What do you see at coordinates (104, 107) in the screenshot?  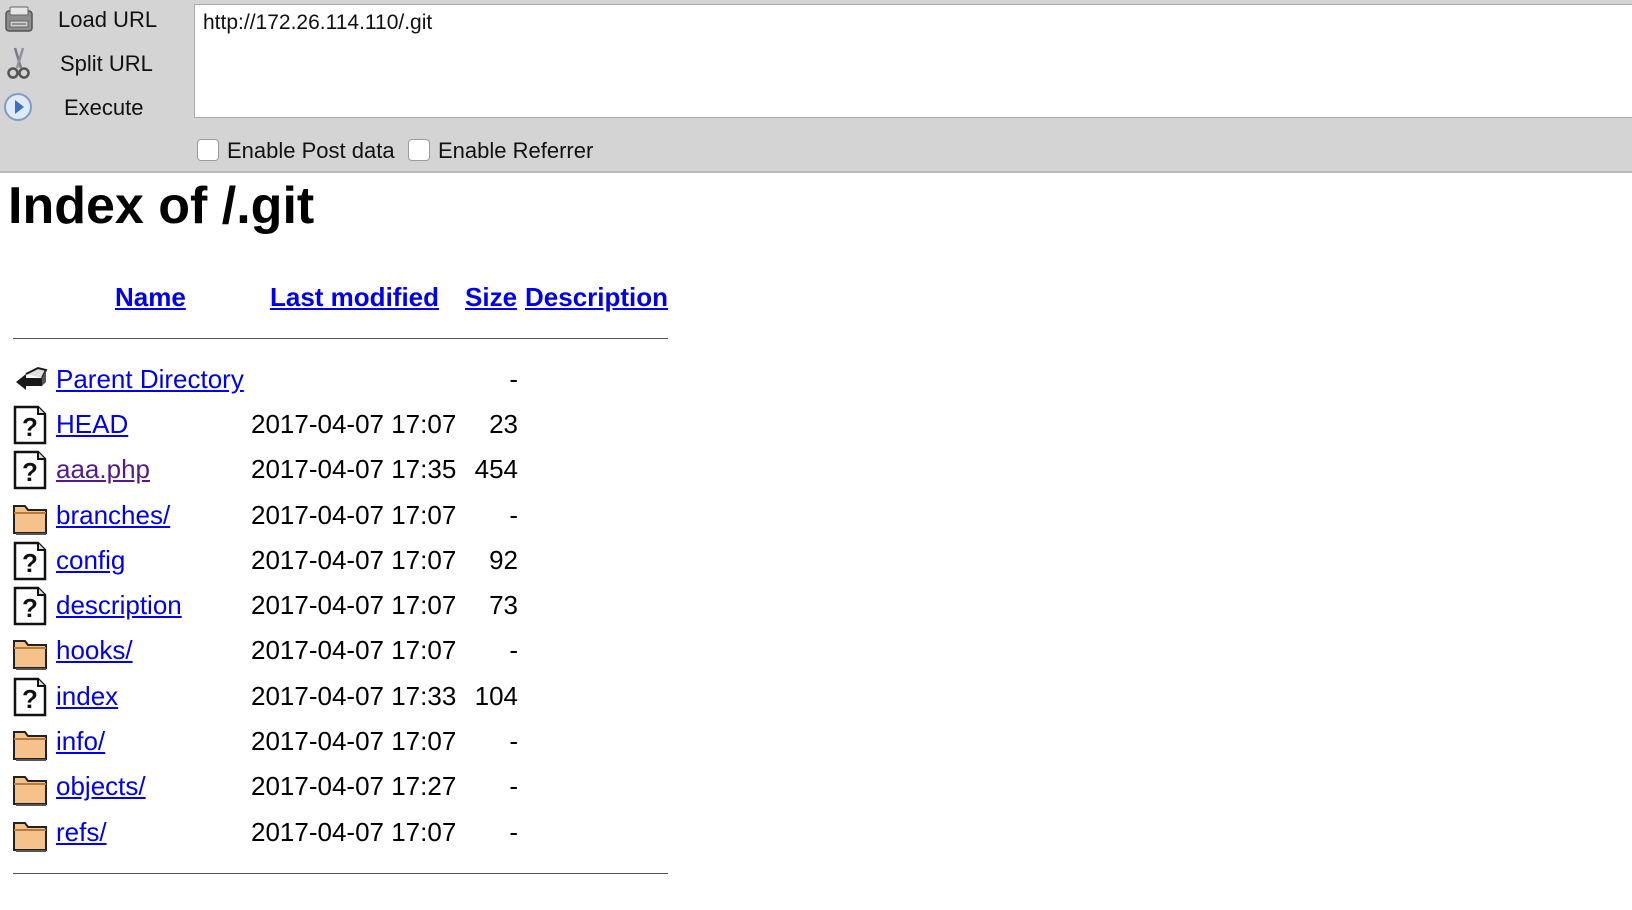 I see `execute-label: Execute` at bounding box center [104, 107].